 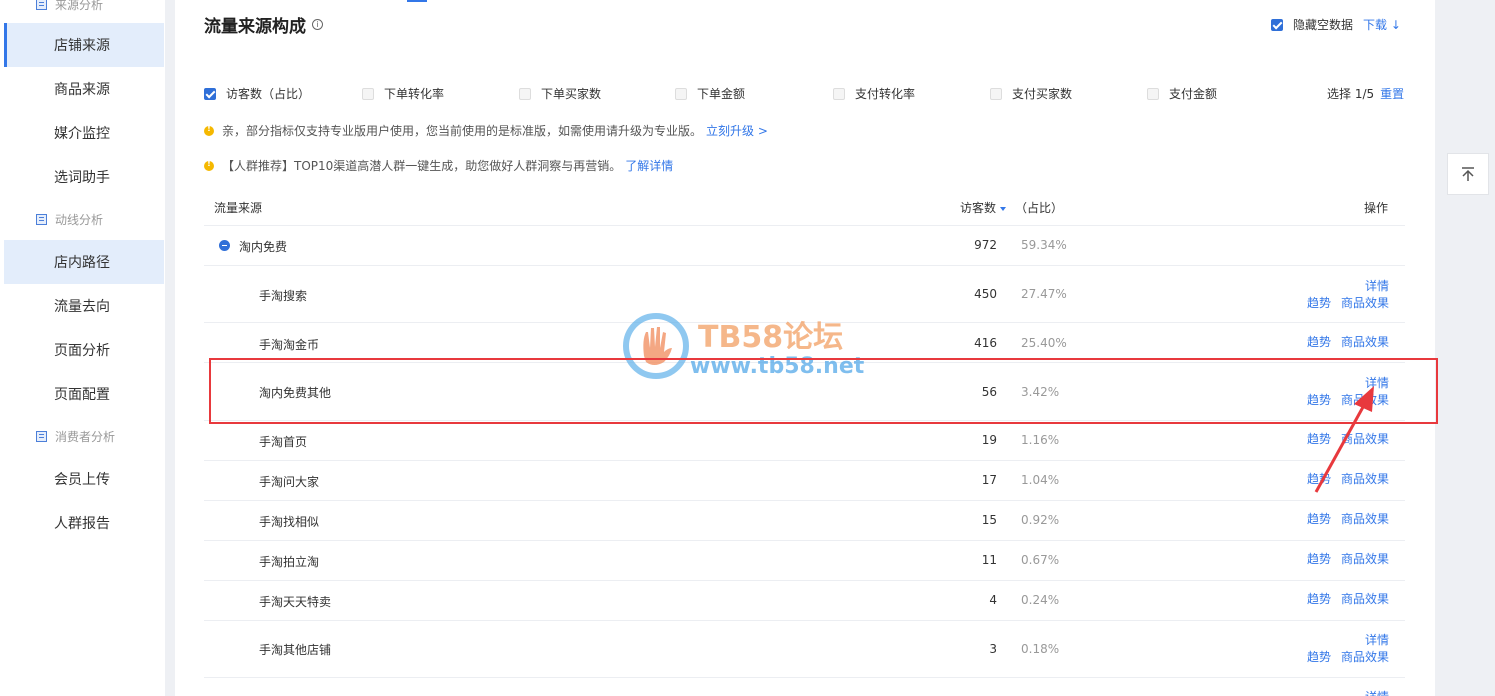 I want to click on sidebar-item-product-source: 商品来源, so click(x=84, y=89).